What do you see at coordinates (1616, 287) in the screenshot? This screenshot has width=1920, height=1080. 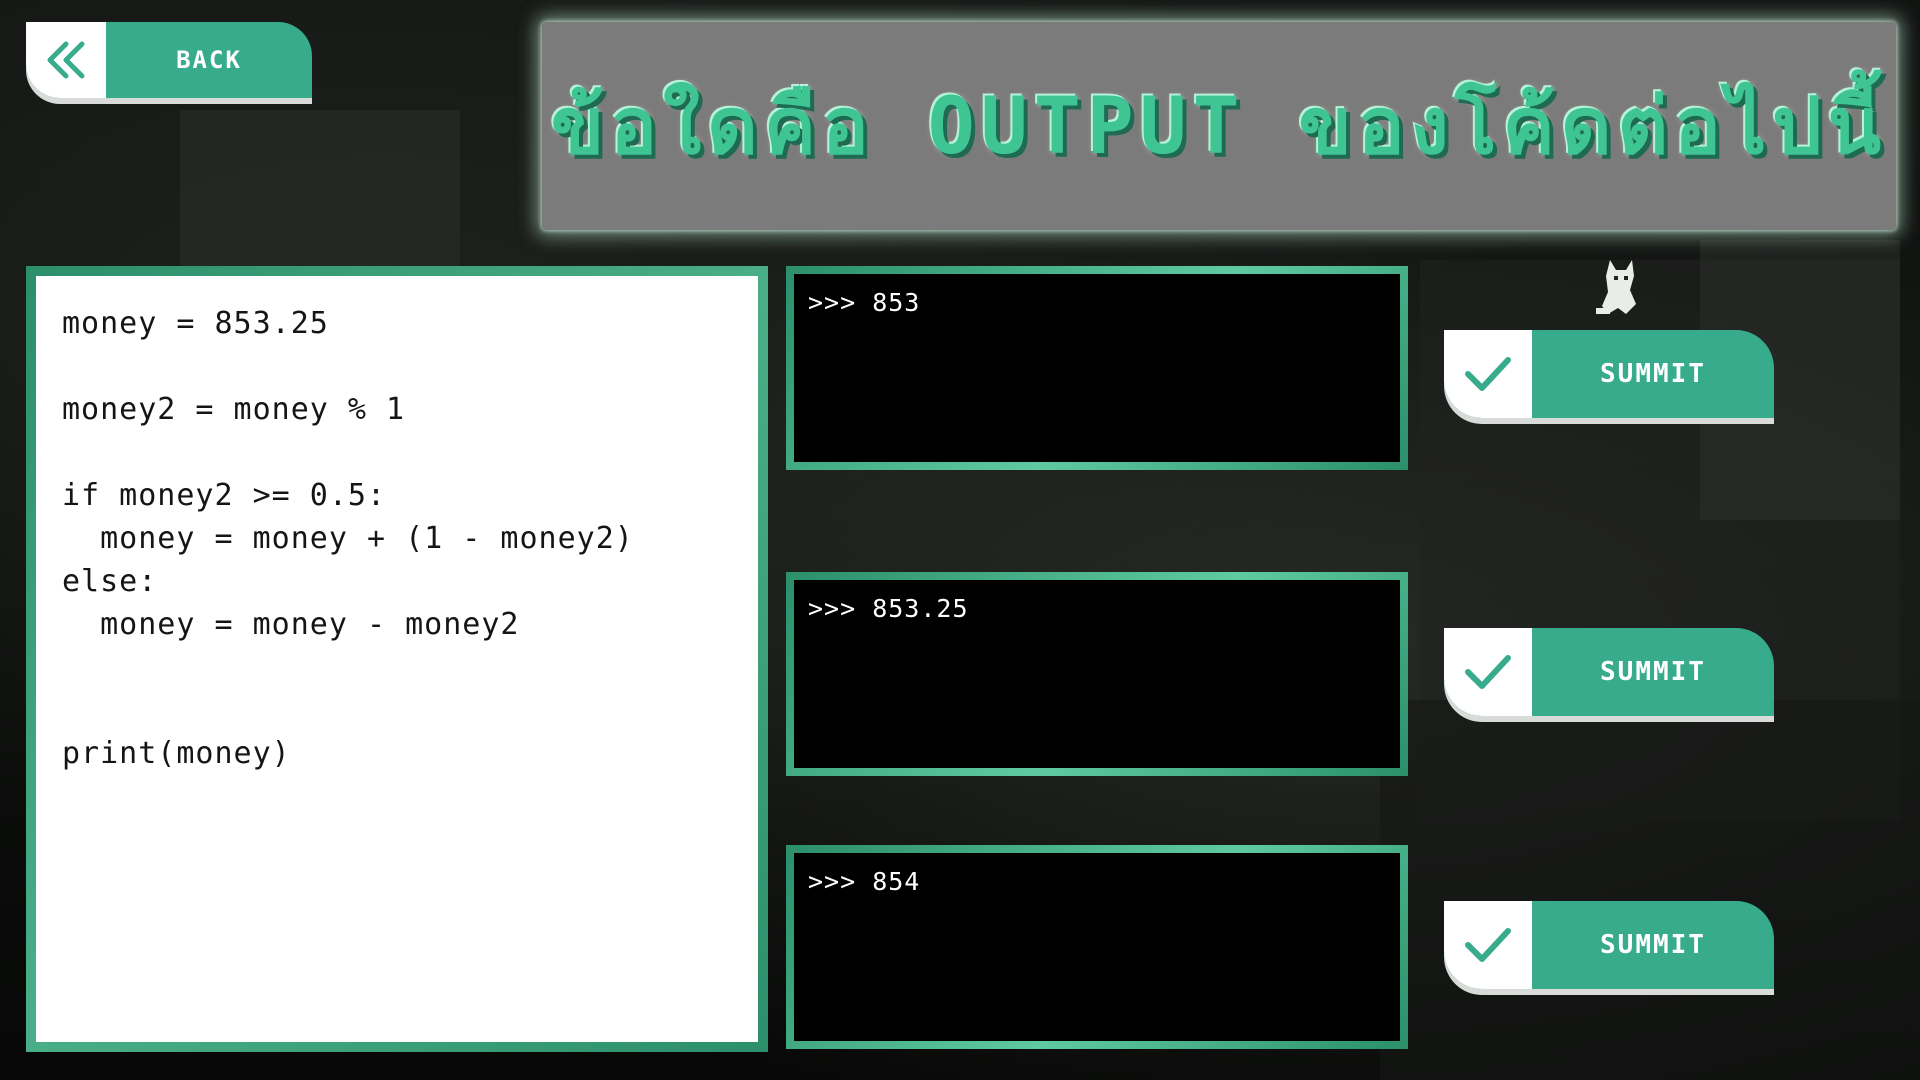 I see `cat-mascot-icon` at bounding box center [1616, 287].